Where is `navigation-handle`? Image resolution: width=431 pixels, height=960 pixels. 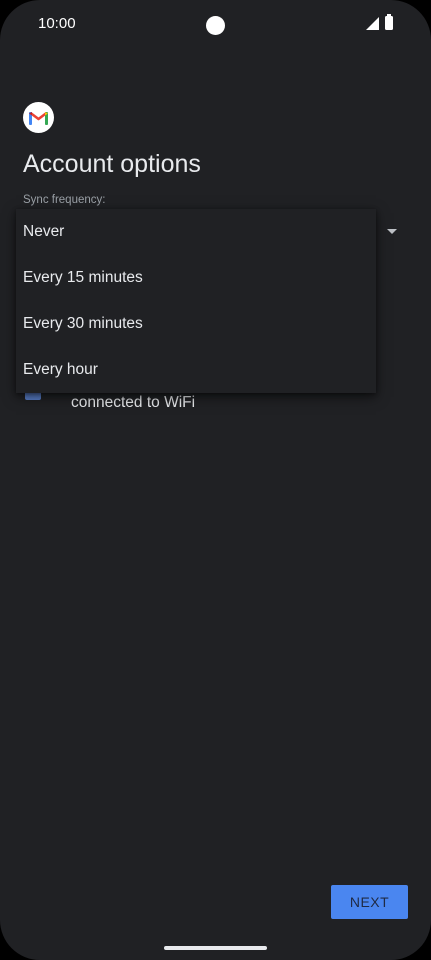 navigation-handle is located at coordinates (215, 948).